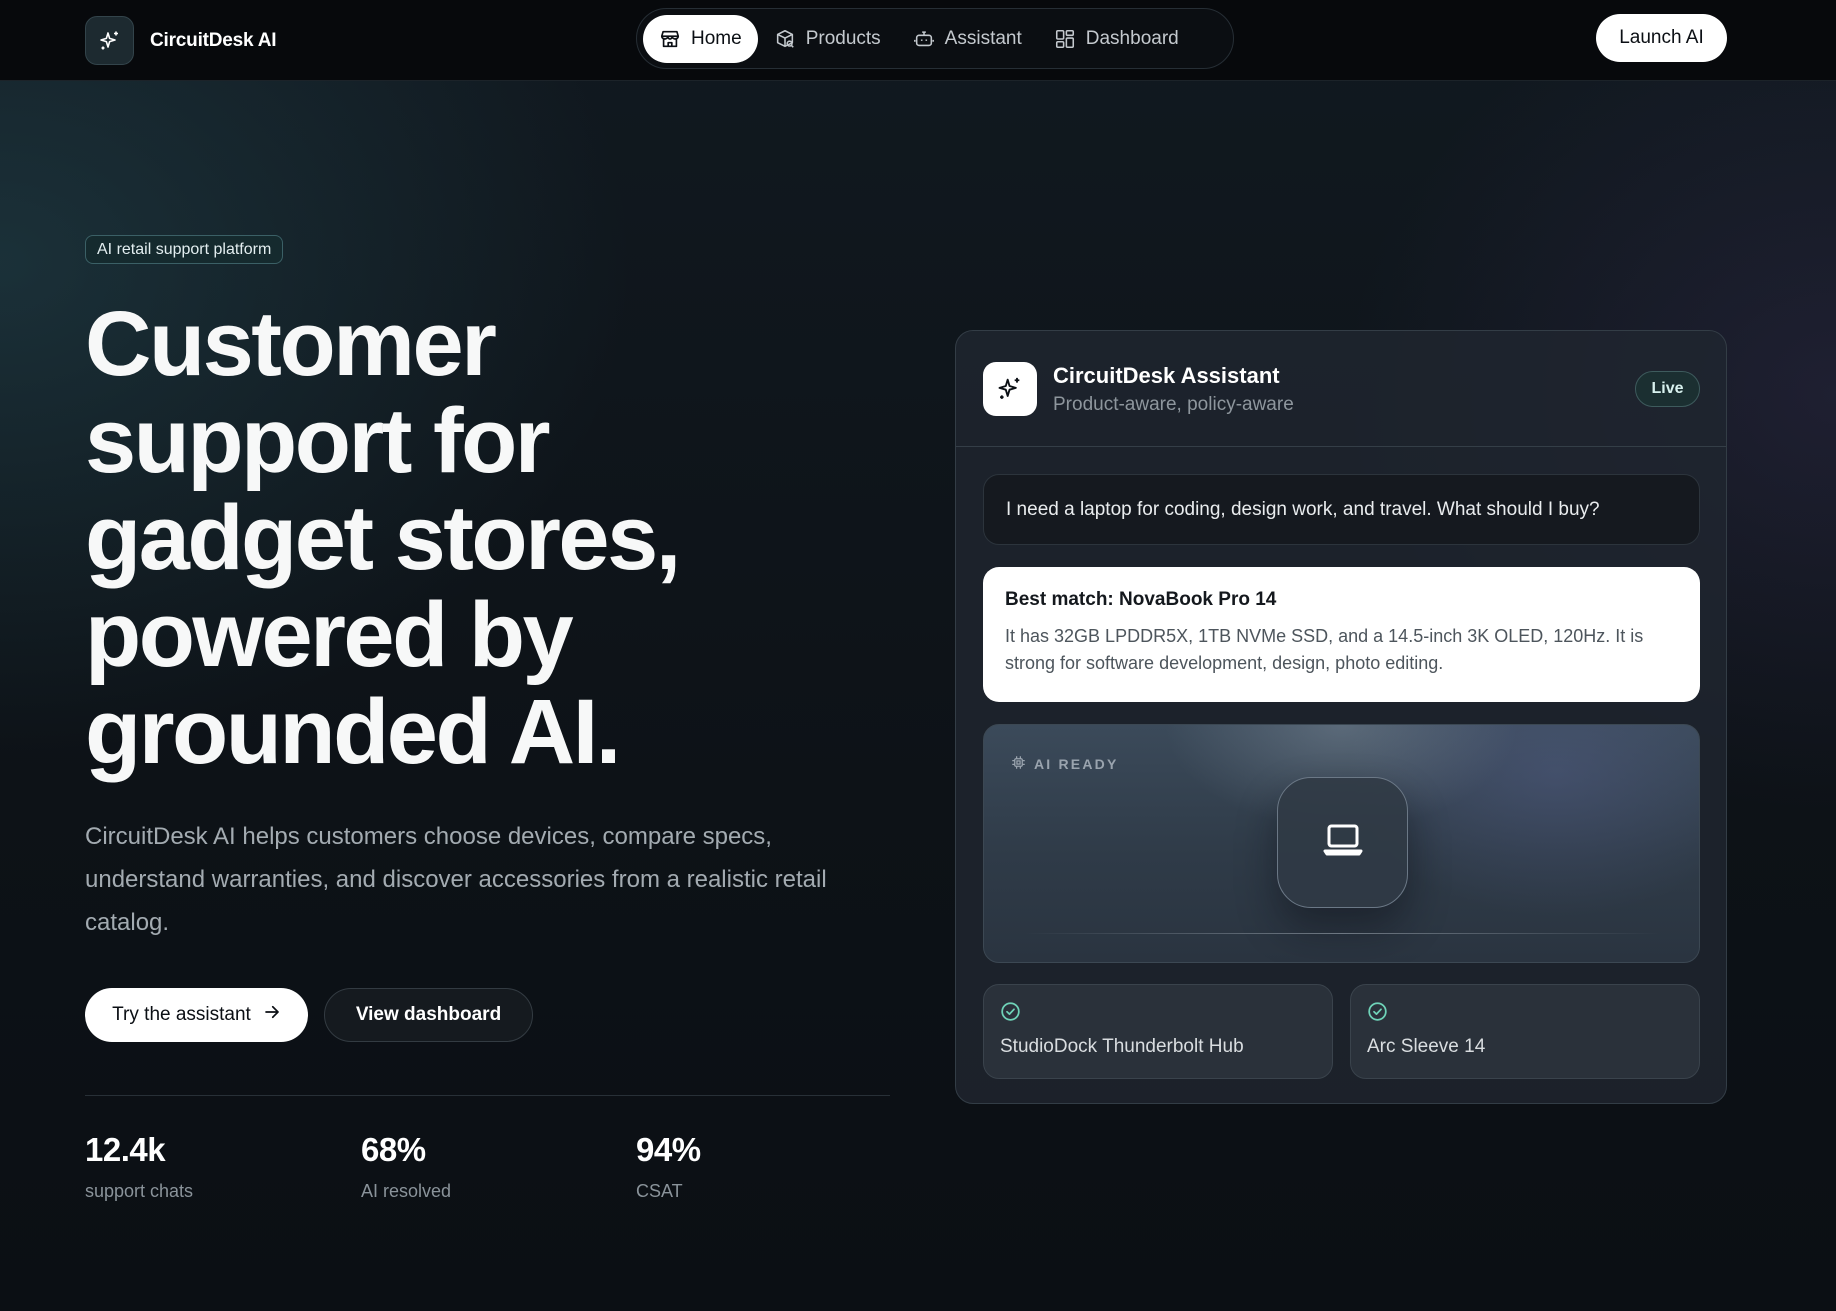 The height and width of the screenshot is (1311, 1836). I want to click on ai-ready-label: AI READY, so click(1065, 764).